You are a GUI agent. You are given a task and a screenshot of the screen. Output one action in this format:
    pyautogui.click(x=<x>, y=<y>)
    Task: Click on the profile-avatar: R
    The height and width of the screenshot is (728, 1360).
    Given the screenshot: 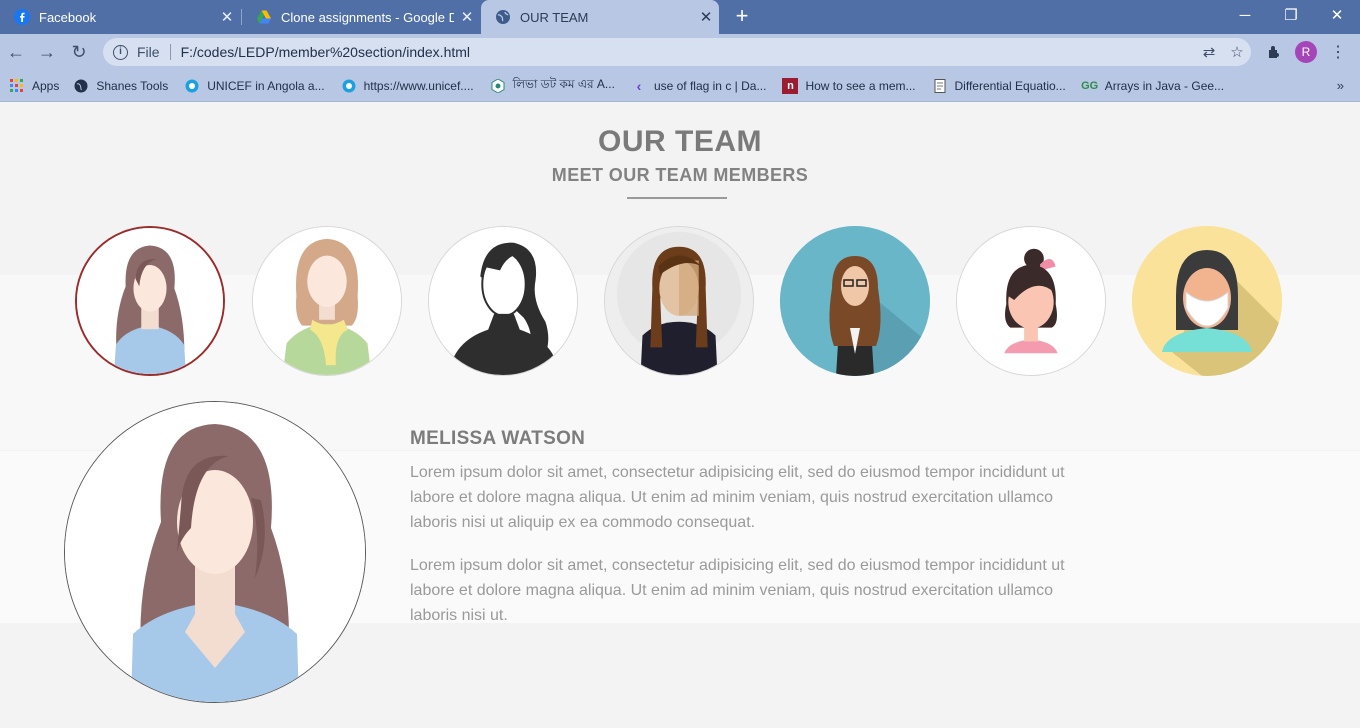 What is the action you would take?
    pyautogui.click(x=1306, y=52)
    